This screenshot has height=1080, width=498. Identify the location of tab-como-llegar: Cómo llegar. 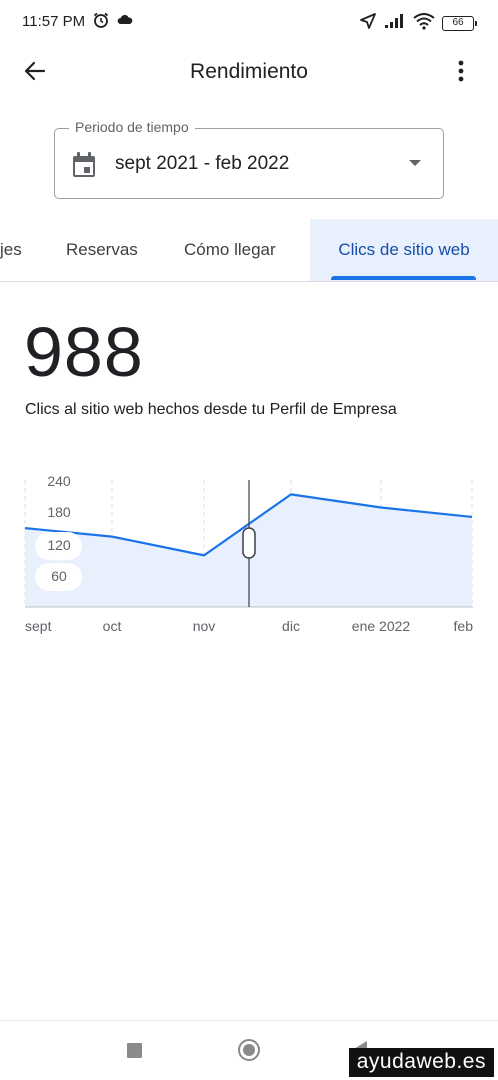
(230, 250).